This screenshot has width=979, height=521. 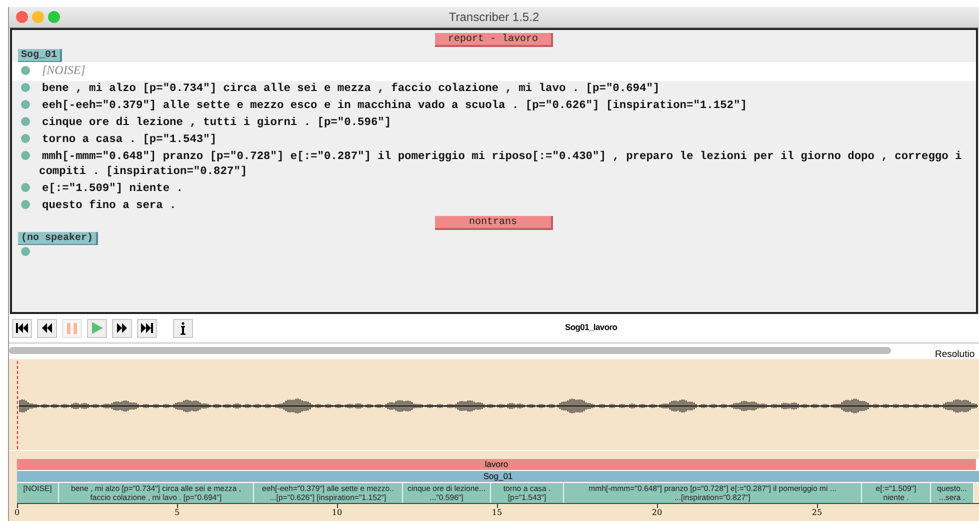 I want to click on axis-label: 20, so click(x=657, y=512).